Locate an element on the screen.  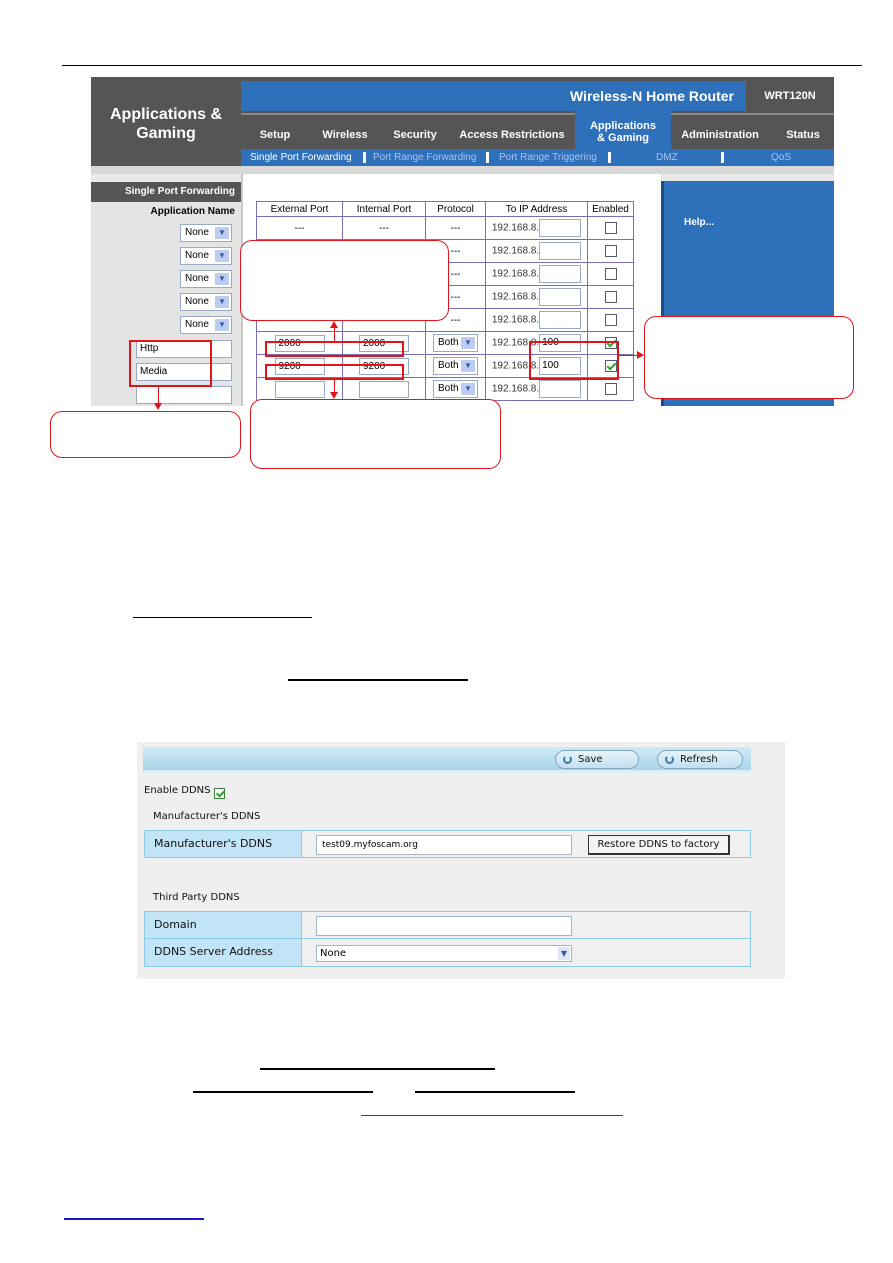
enable-ddns-label: Enable DDNS is located at coordinates (177, 790).